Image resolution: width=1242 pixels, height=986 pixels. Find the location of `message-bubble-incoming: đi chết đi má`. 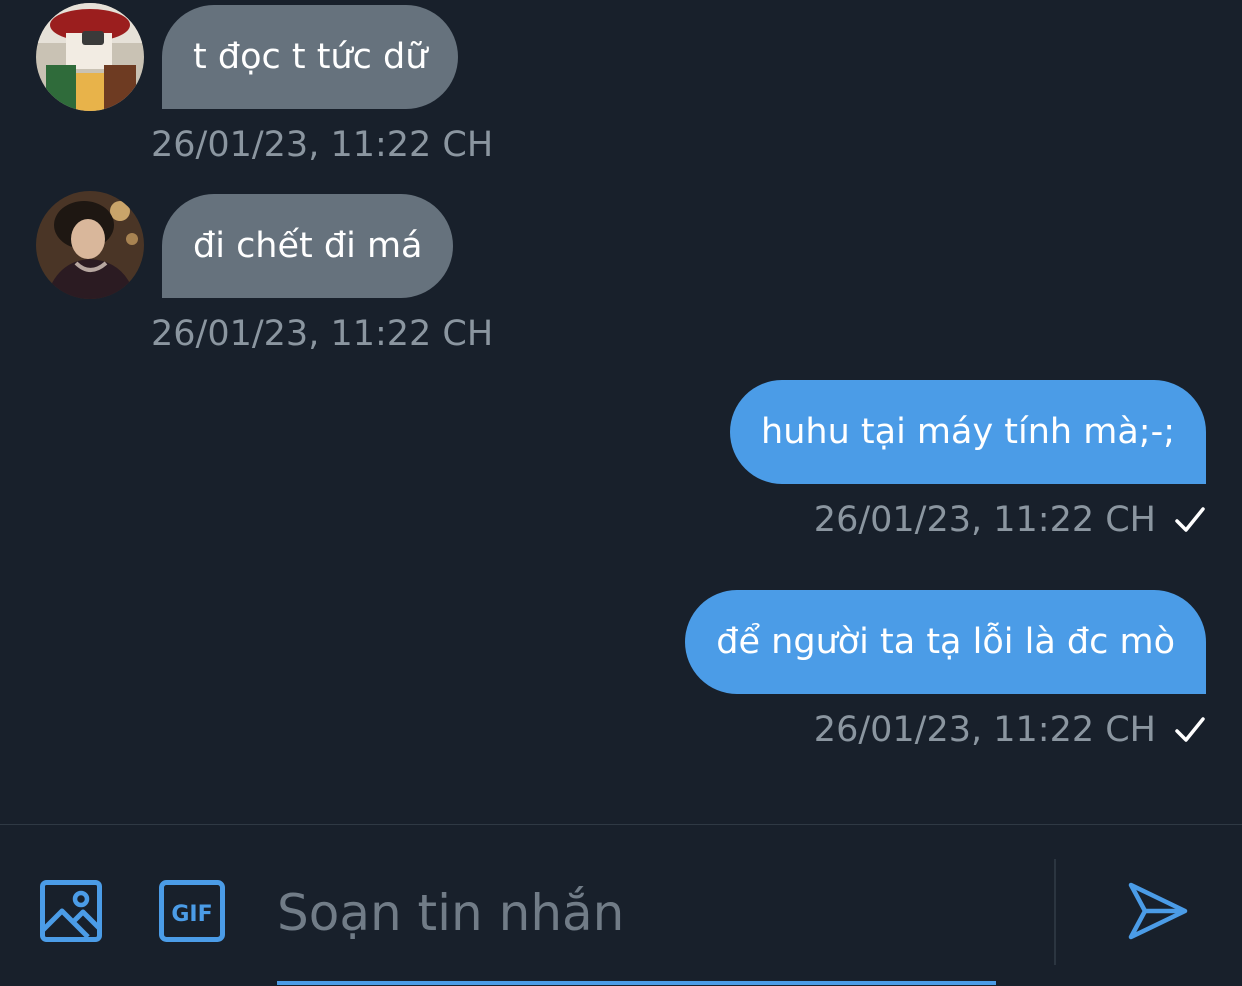

message-bubble-incoming: đi chết đi má is located at coordinates (308, 246).